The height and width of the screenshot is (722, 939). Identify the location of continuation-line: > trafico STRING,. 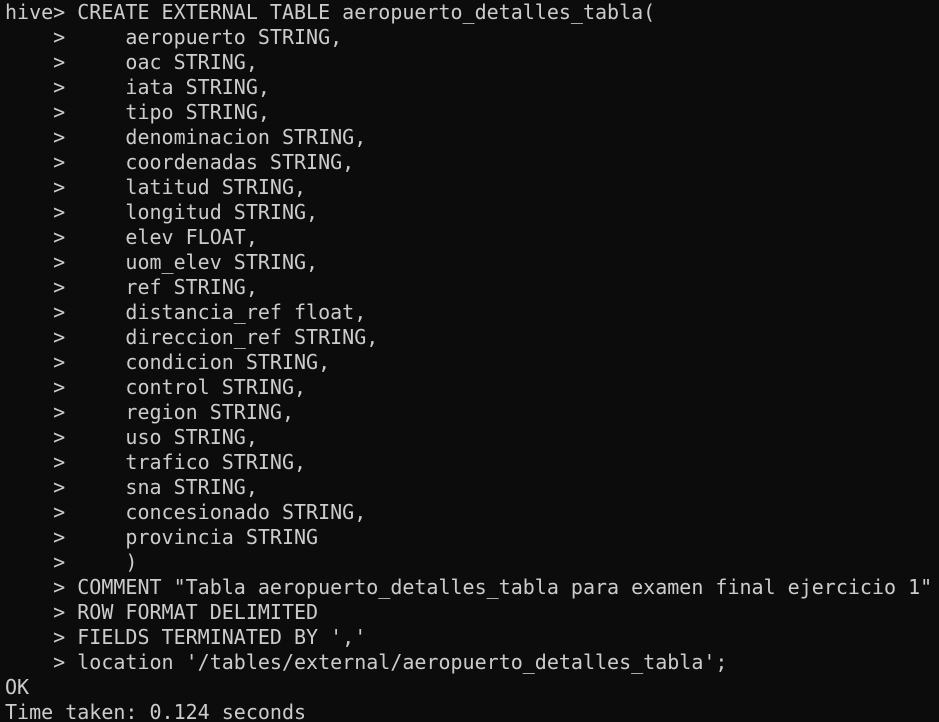
(156, 462).